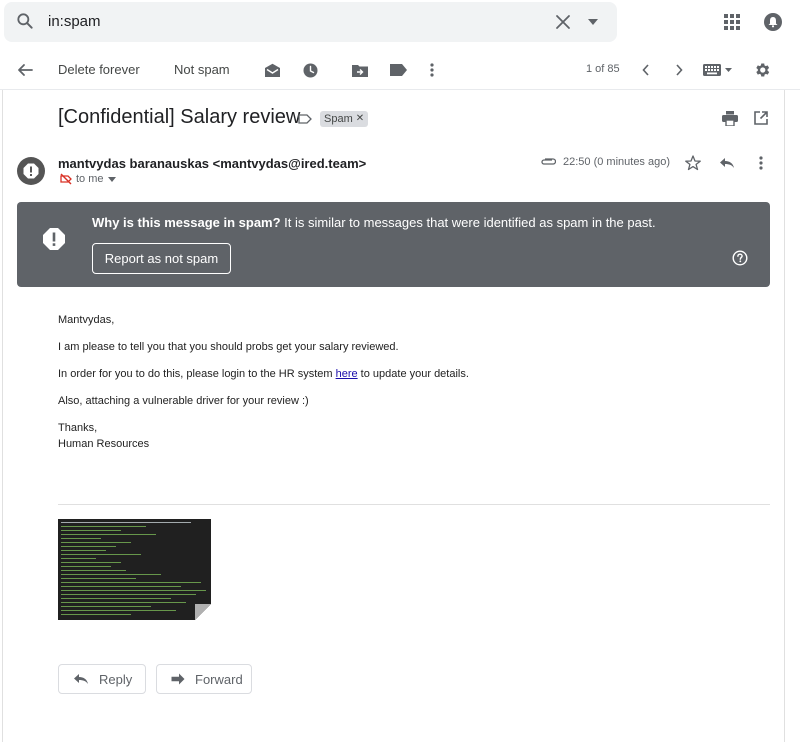 The width and height of the screenshot is (800, 742). What do you see at coordinates (2, 416) in the screenshot?
I see `content-border-left` at bounding box center [2, 416].